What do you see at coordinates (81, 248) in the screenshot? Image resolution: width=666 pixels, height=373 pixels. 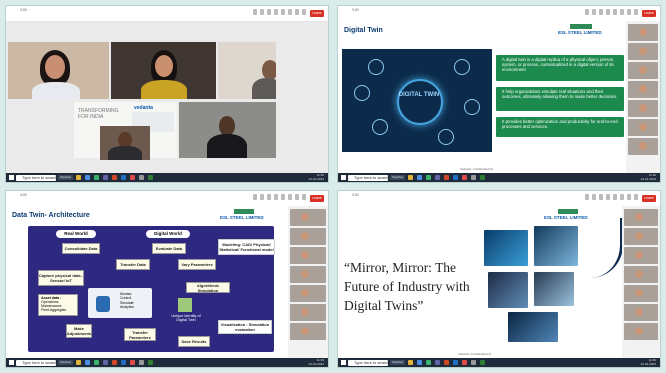 I see `consolidate-data-box: Consolidate Data` at bounding box center [81, 248].